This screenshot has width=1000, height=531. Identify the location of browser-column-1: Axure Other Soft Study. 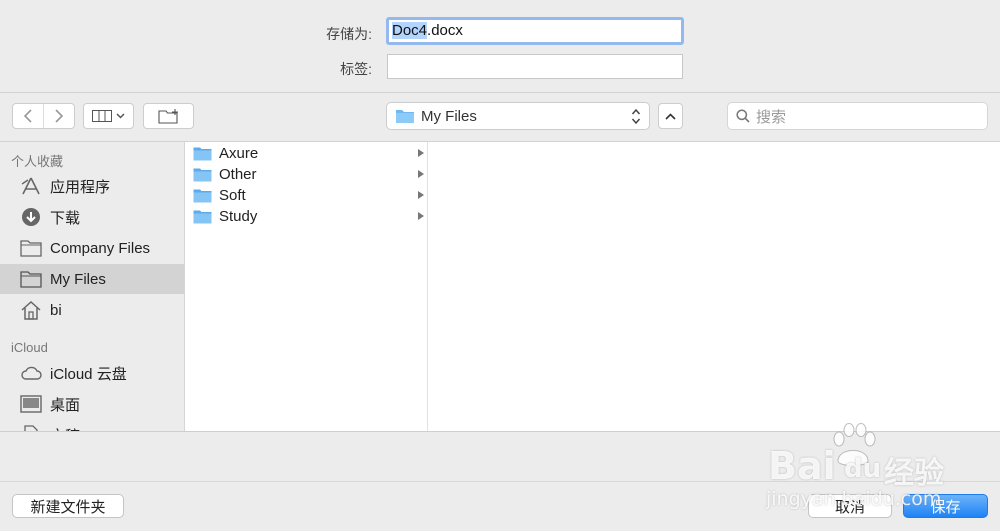
(306, 286).